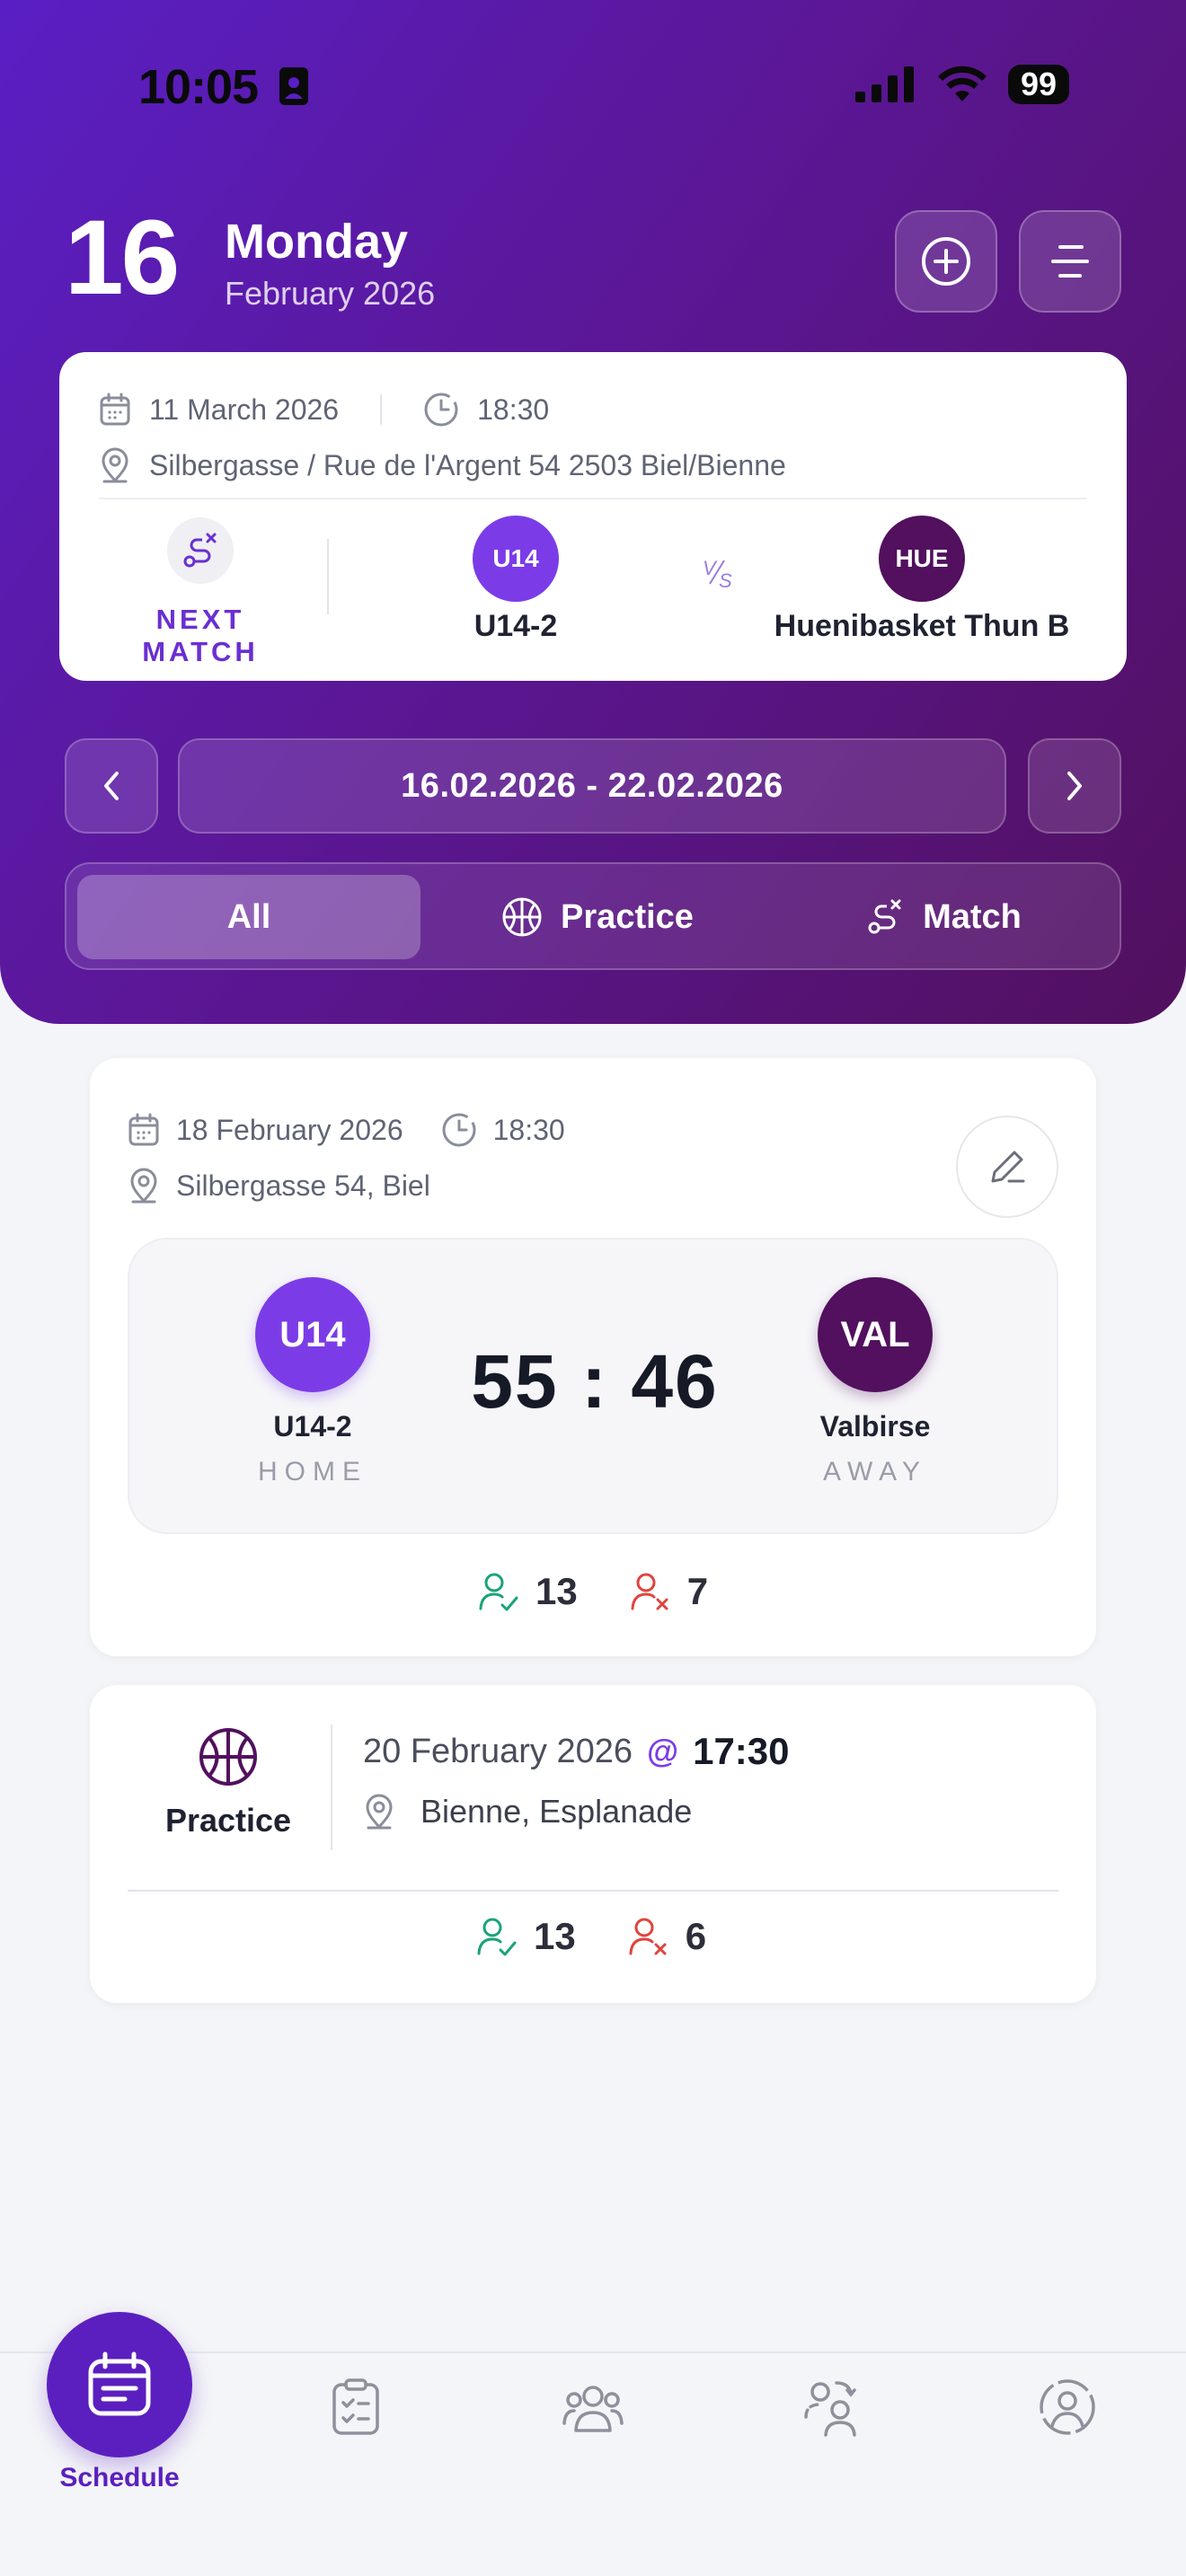 This screenshot has width=1186, height=2576. I want to click on away-team-abbr: HUE, so click(922, 558).